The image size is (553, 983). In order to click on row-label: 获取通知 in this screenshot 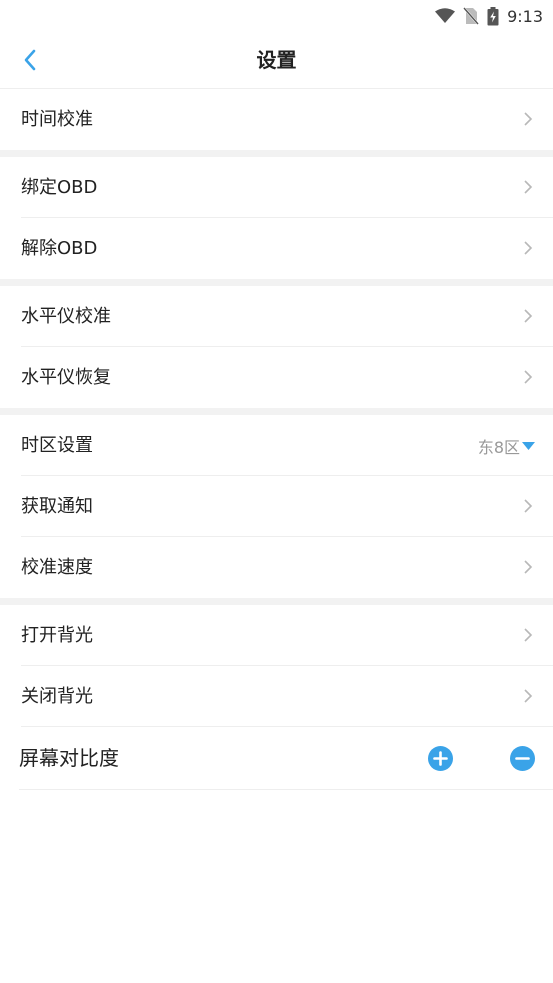, I will do `click(57, 506)`.